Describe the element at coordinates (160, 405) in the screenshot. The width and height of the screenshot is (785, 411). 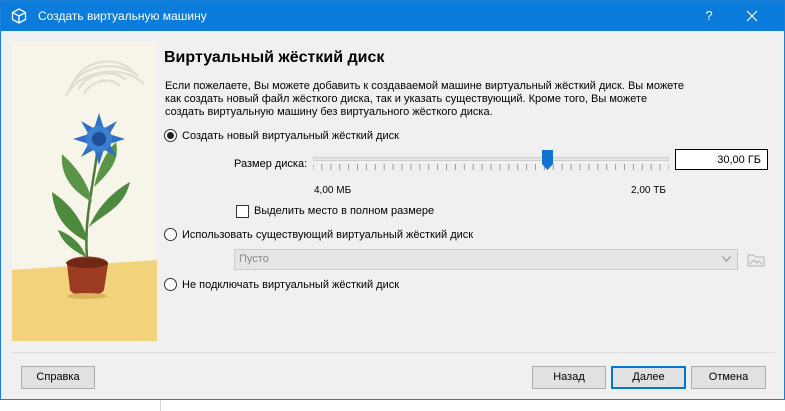
I see `background-divider` at that location.